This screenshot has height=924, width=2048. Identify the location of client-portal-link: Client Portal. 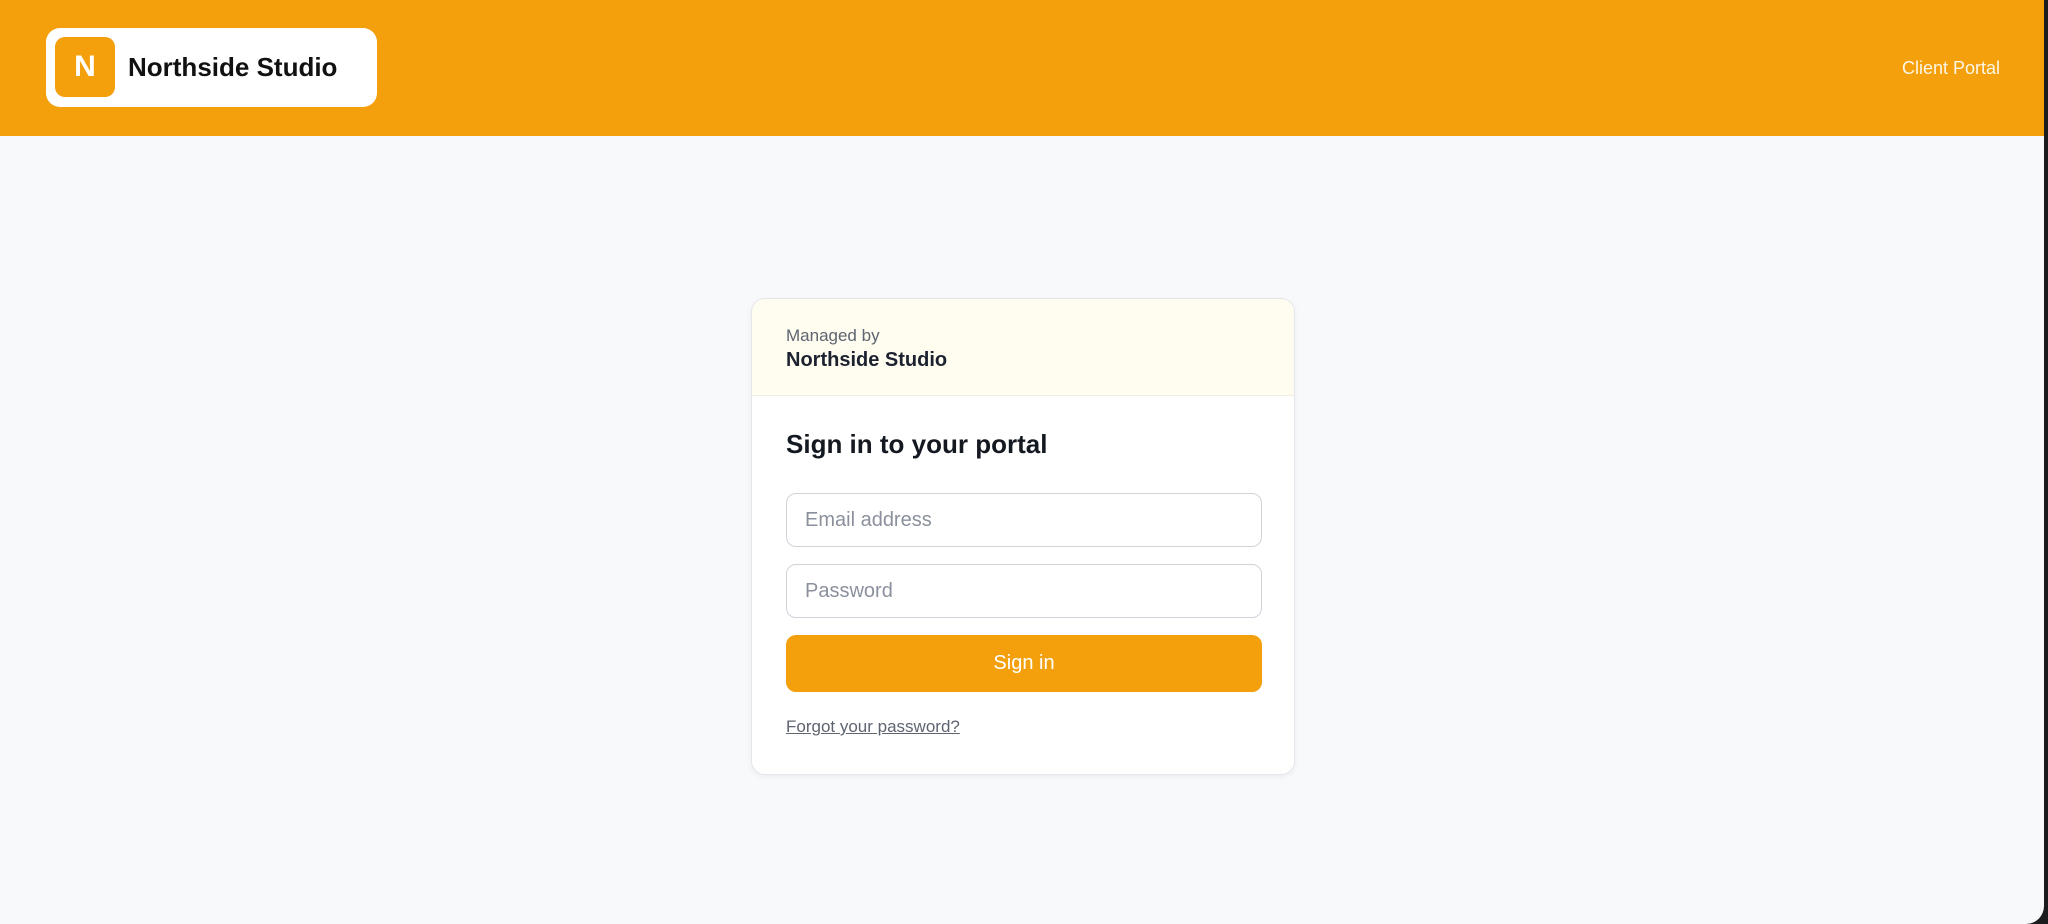
(1951, 68).